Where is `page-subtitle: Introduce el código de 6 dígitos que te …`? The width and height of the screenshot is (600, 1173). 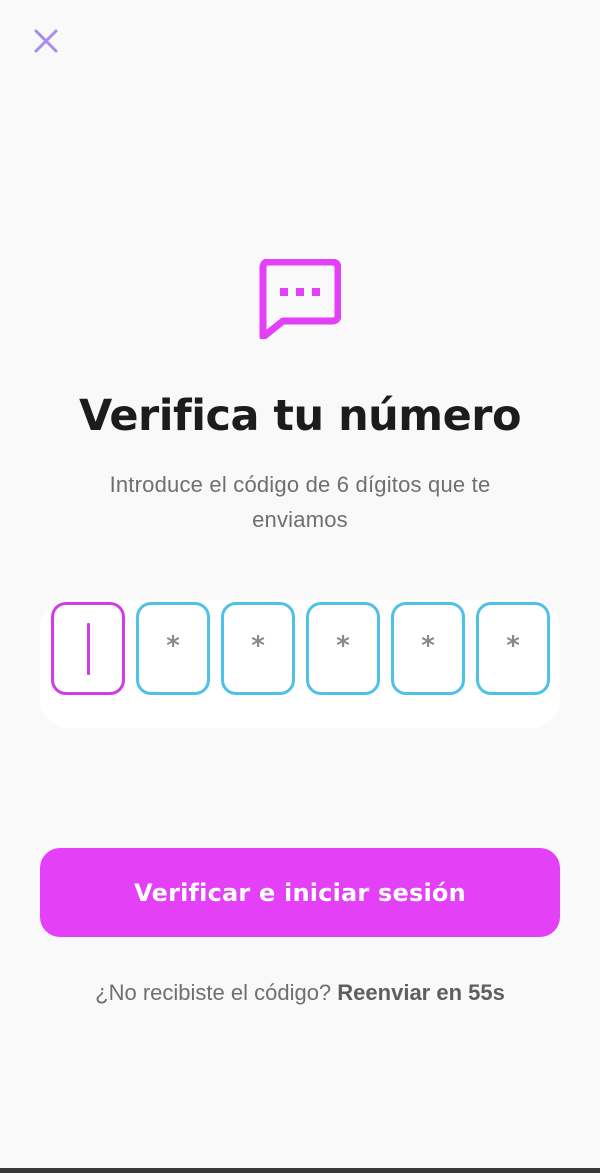
page-subtitle: Introduce el código de 6 dígitos que te … is located at coordinates (300, 502).